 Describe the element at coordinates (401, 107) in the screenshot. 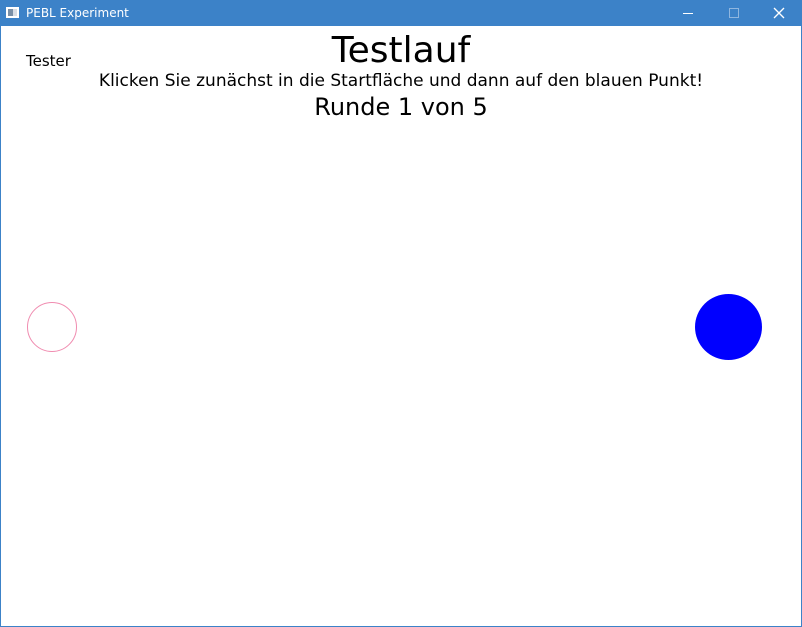

I see `round-counter: Runde 1 von 5` at that location.